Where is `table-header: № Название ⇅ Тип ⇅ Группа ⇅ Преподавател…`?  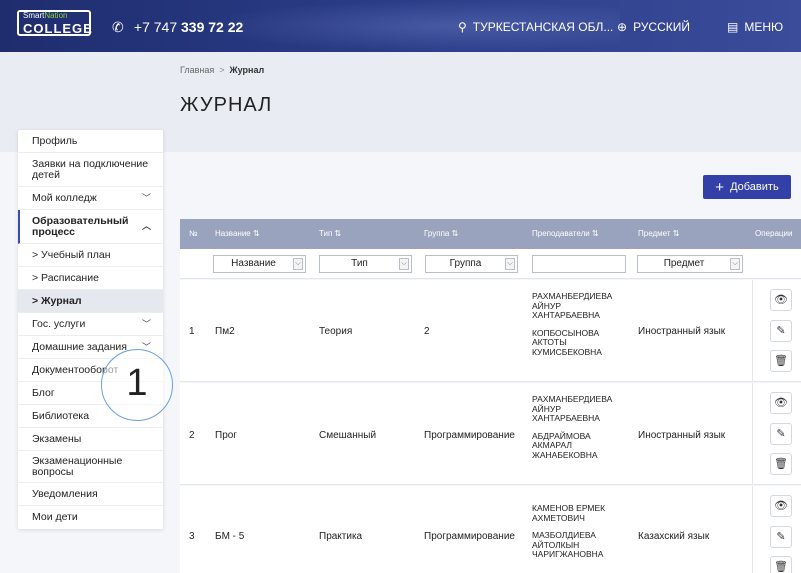
table-header: № Название ⇅ Тип ⇅ Группа ⇅ Преподавател… is located at coordinates (490, 234).